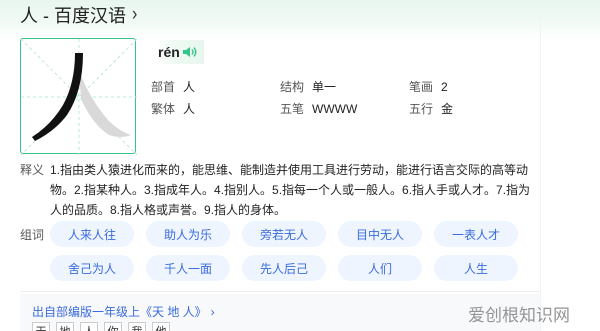 This screenshot has width=600, height=331. I want to click on info-bihua: 笔画 2, so click(428, 86).